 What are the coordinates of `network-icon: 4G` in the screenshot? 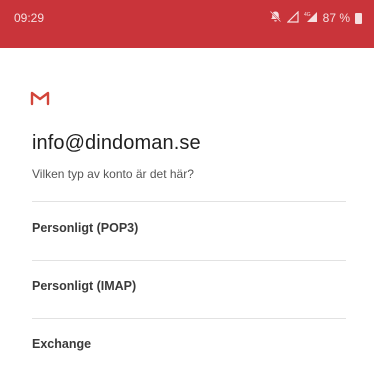 It's located at (311, 18).